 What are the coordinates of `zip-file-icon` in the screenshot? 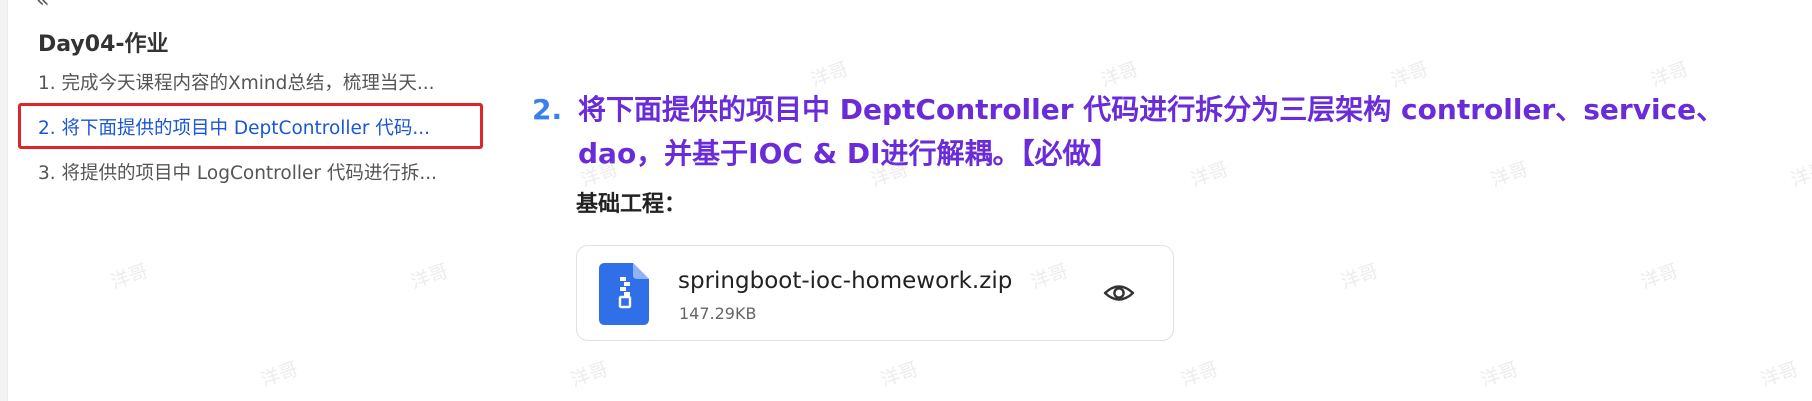 It's located at (624, 294).